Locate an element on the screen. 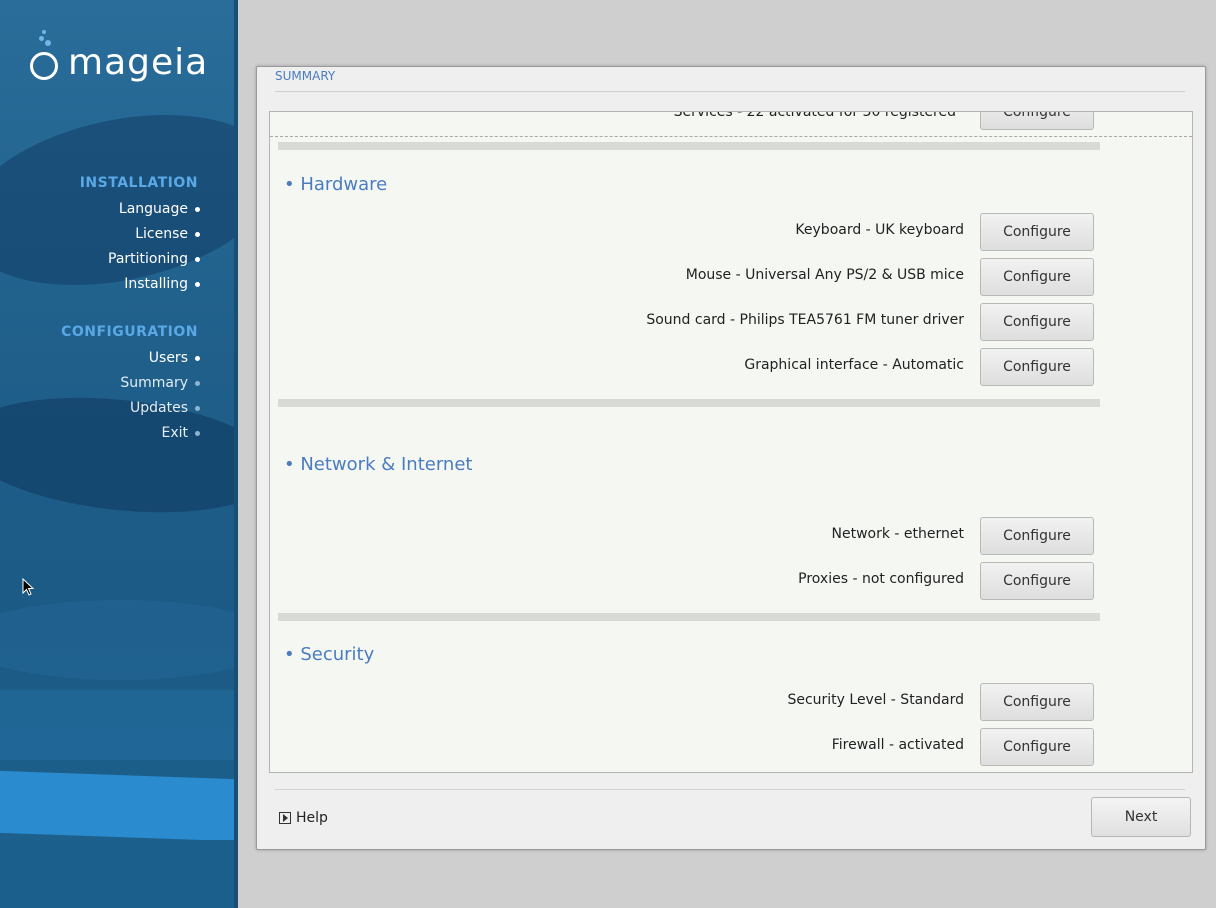 This screenshot has height=908, width=1216. step-users: Users is located at coordinates (130, 358).